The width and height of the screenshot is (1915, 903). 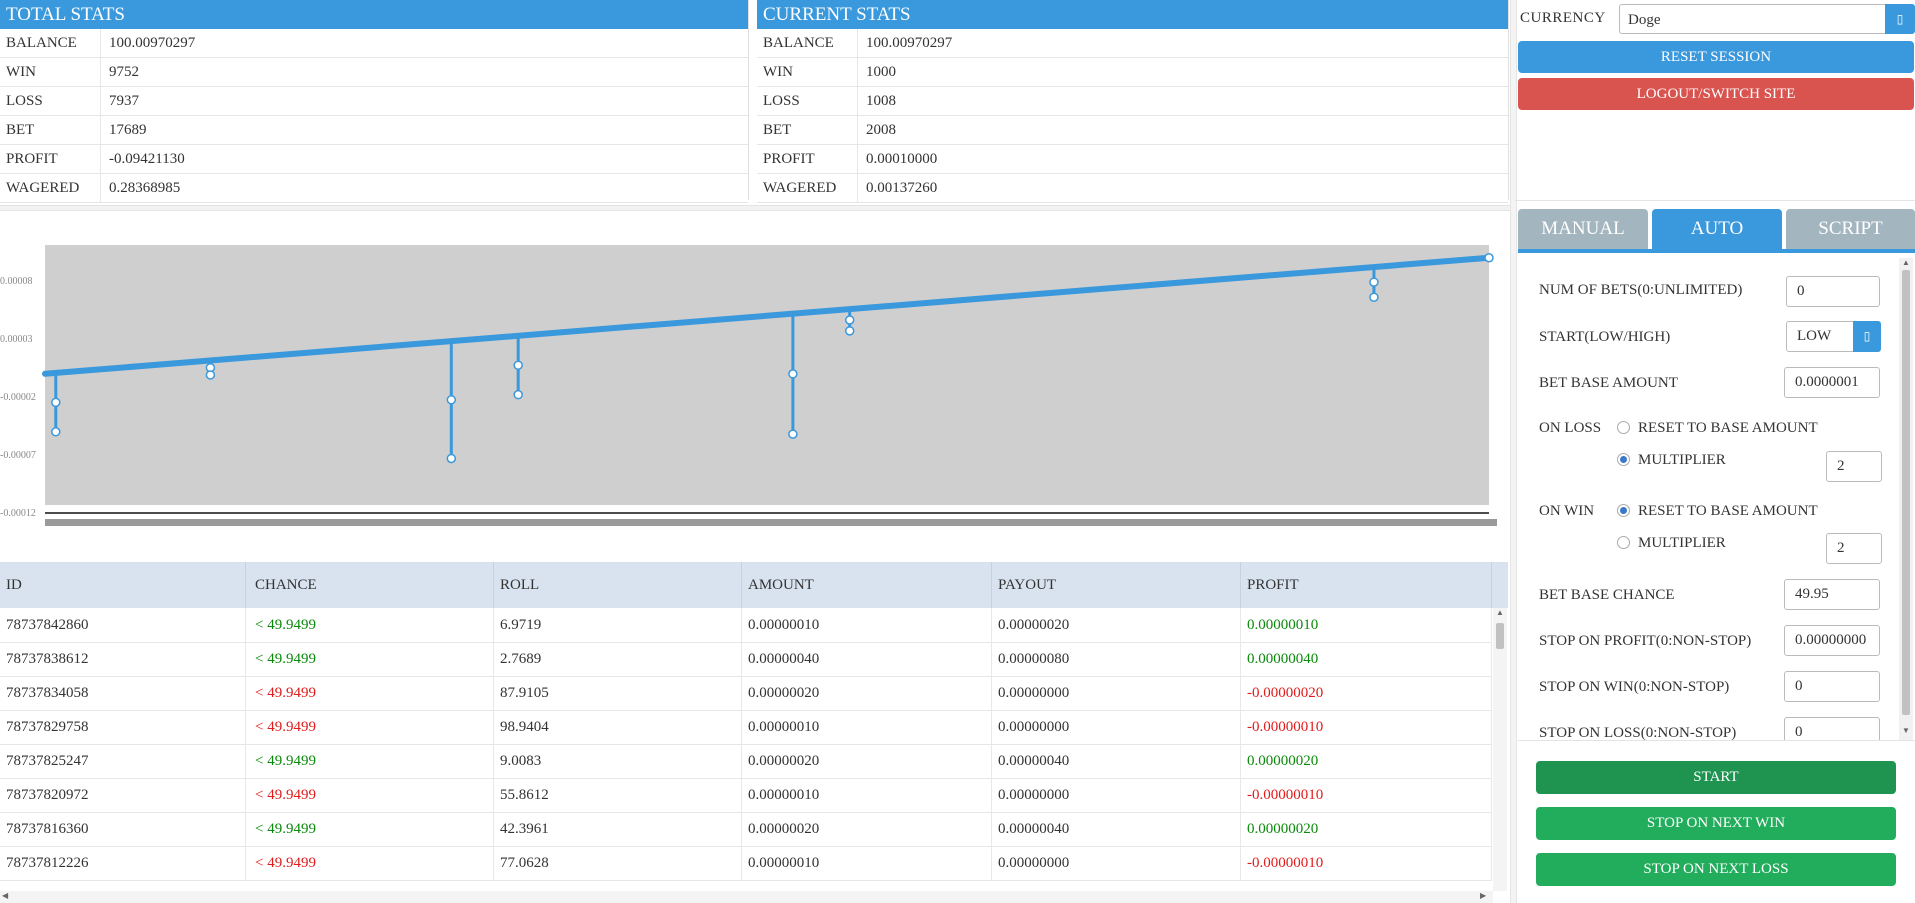 I want to click on stats-value: 2008, so click(x=881, y=130).